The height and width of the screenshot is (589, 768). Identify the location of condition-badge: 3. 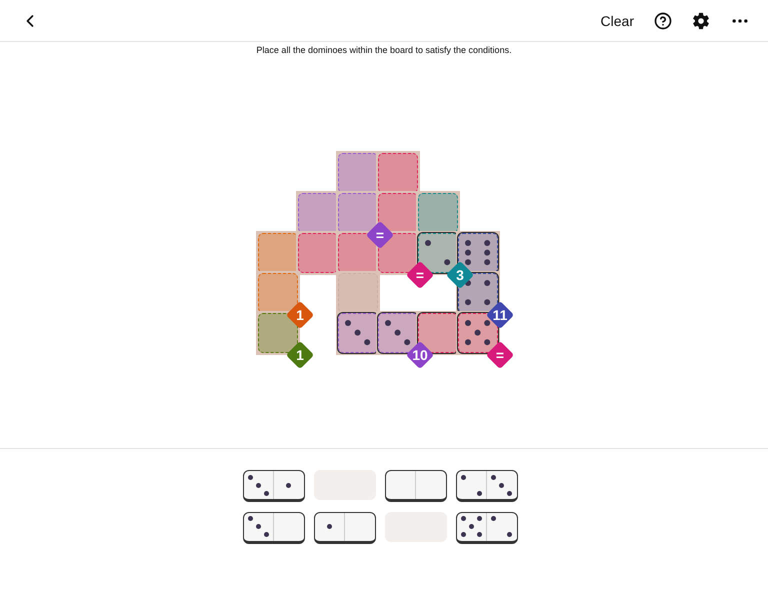
(460, 275).